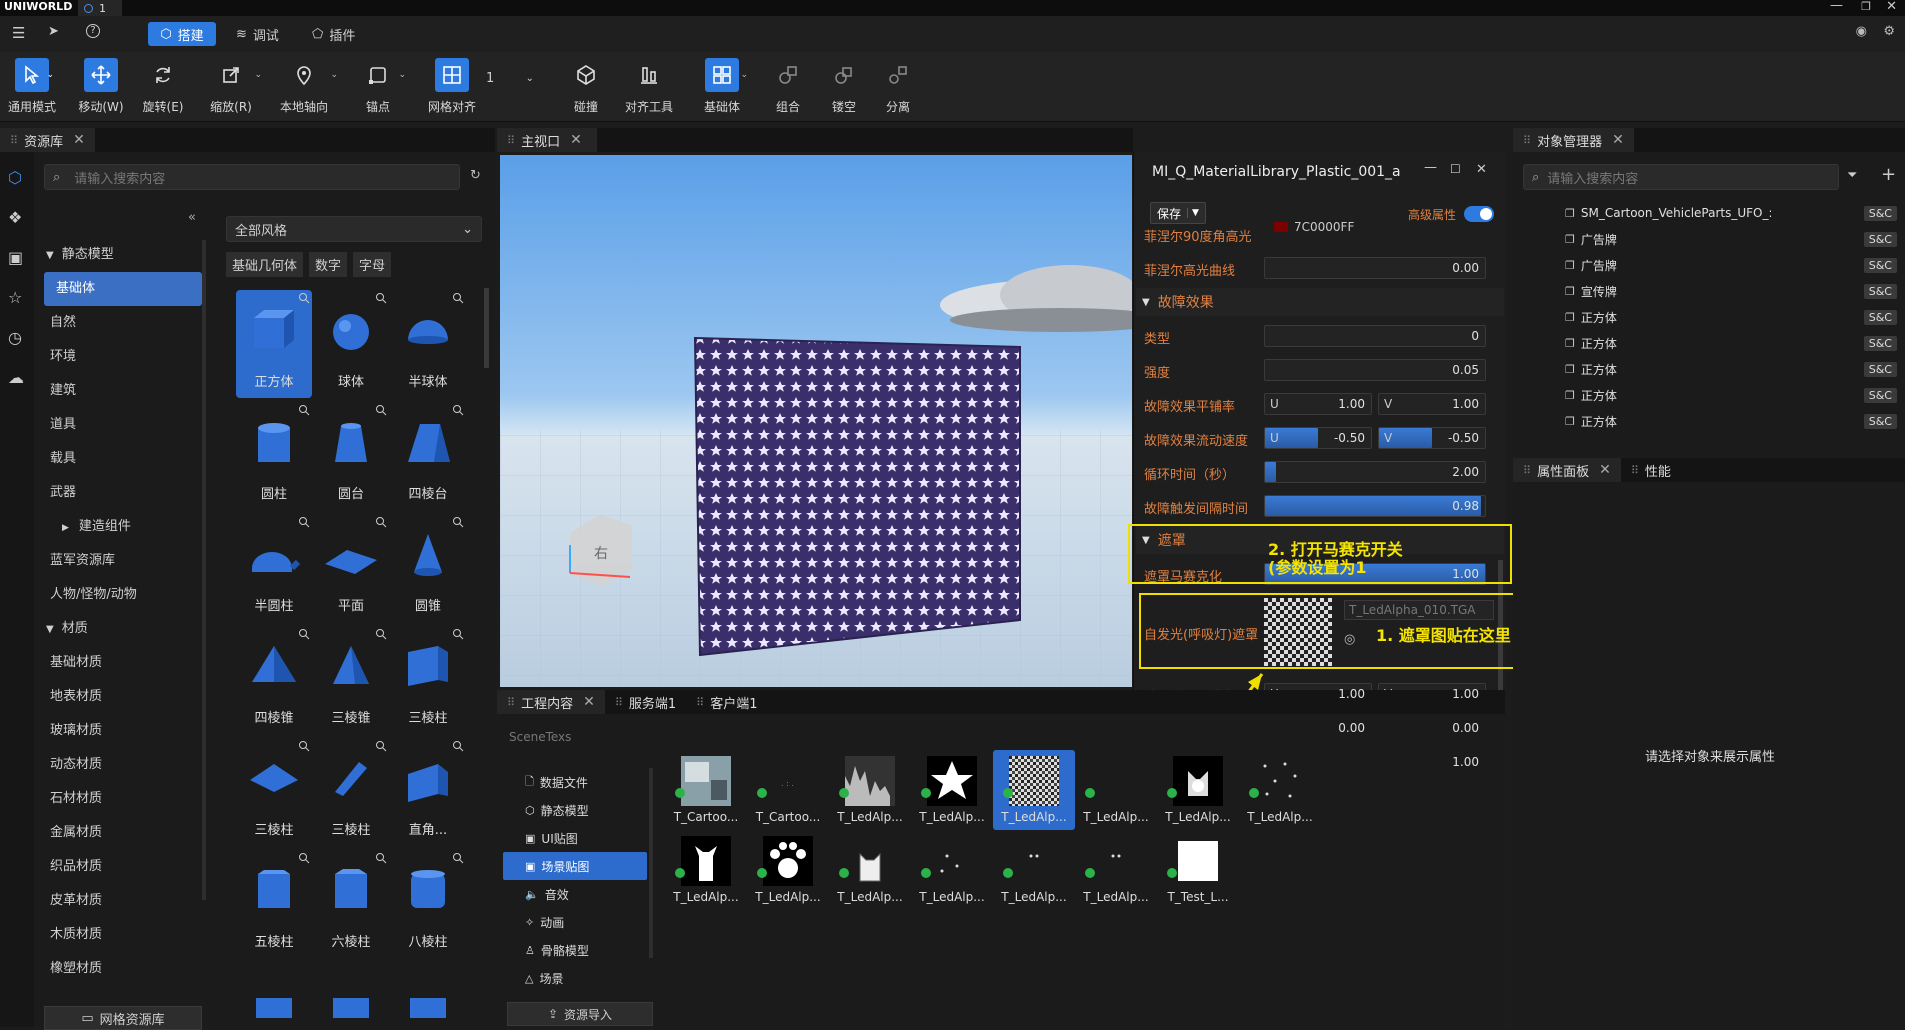 Image resolution: width=1905 pixels, height=1030 pixels. What do you see at coordinates (577, 922) in the screenshot?
I see `project-folder: ✧ 动画` at bounding box center [577, 922].